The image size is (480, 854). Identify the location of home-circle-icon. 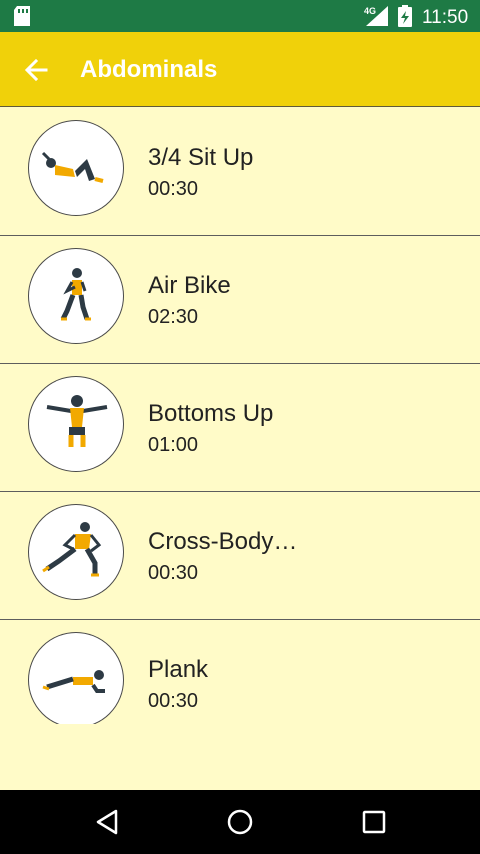
(240, 822).